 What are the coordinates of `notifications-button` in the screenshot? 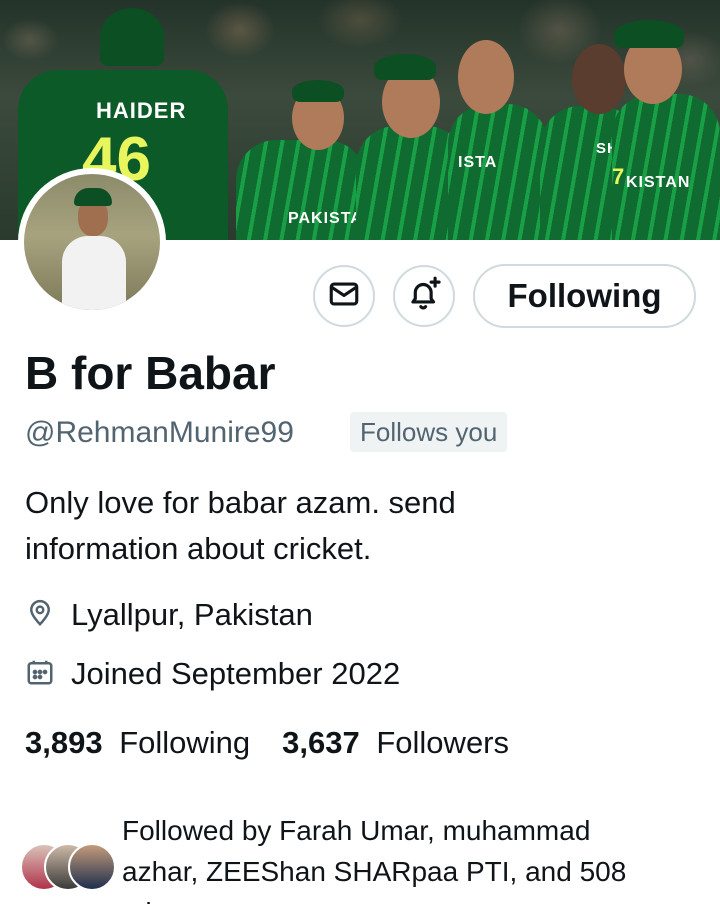 It's located at (424, 296).